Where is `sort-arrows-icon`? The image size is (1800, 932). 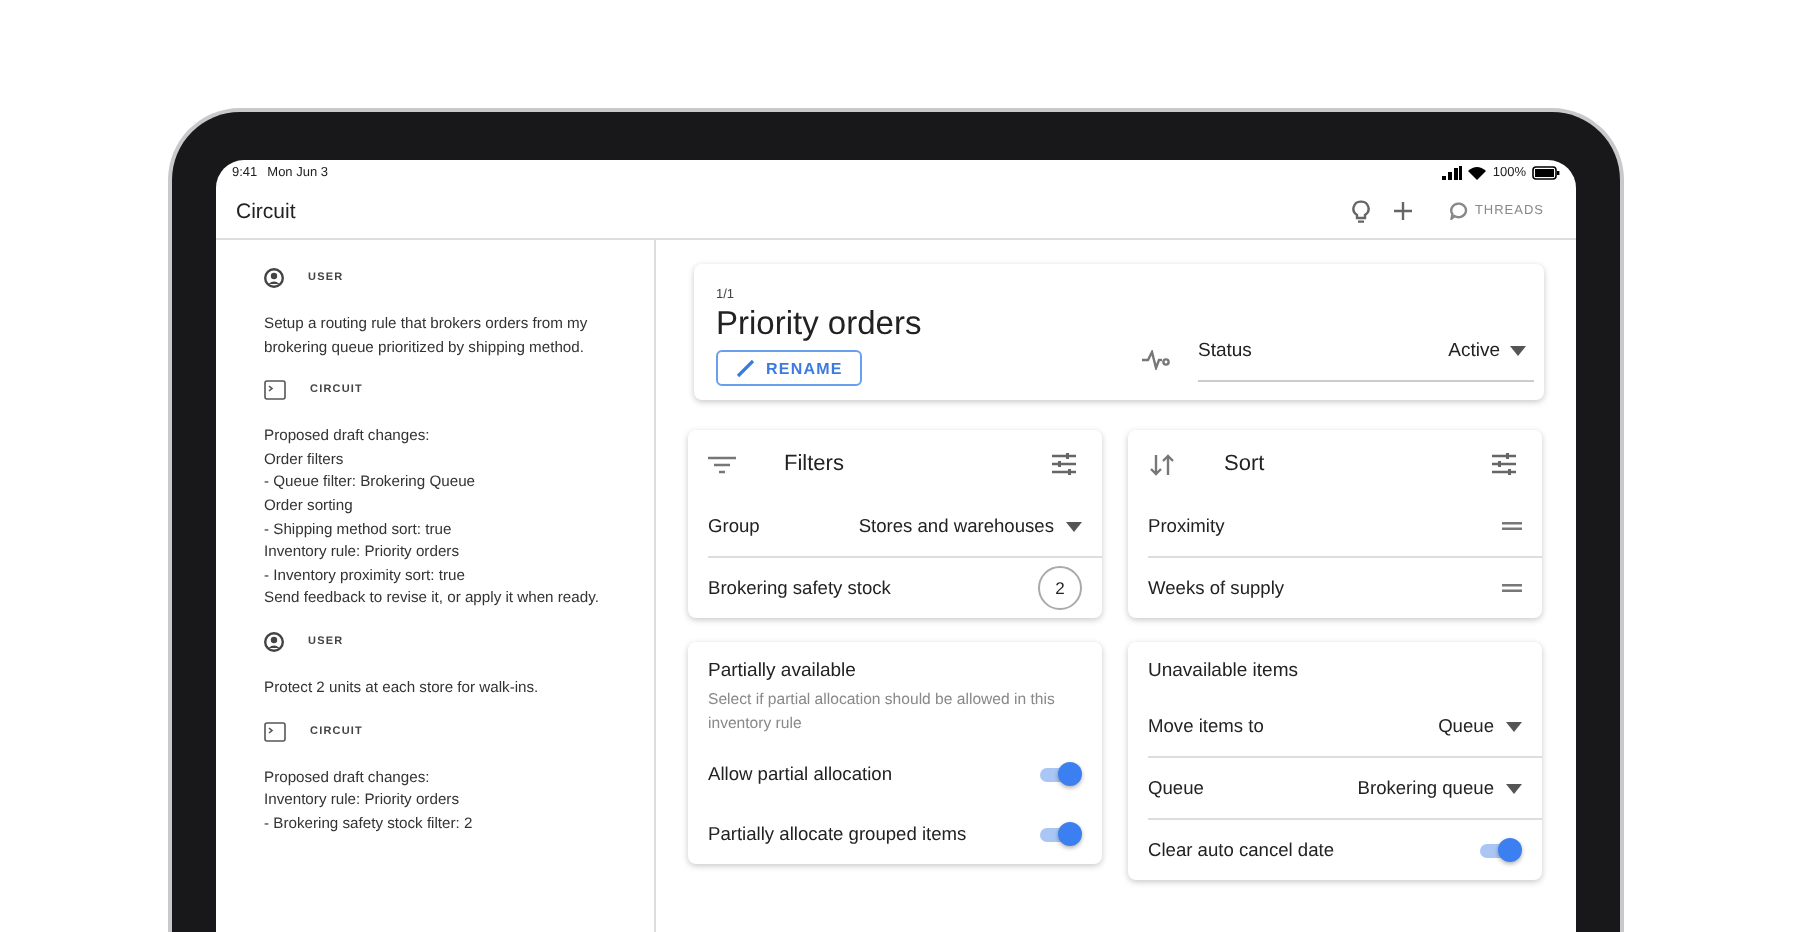
sort-arrows-icon is located at coordinates (1162, 464).